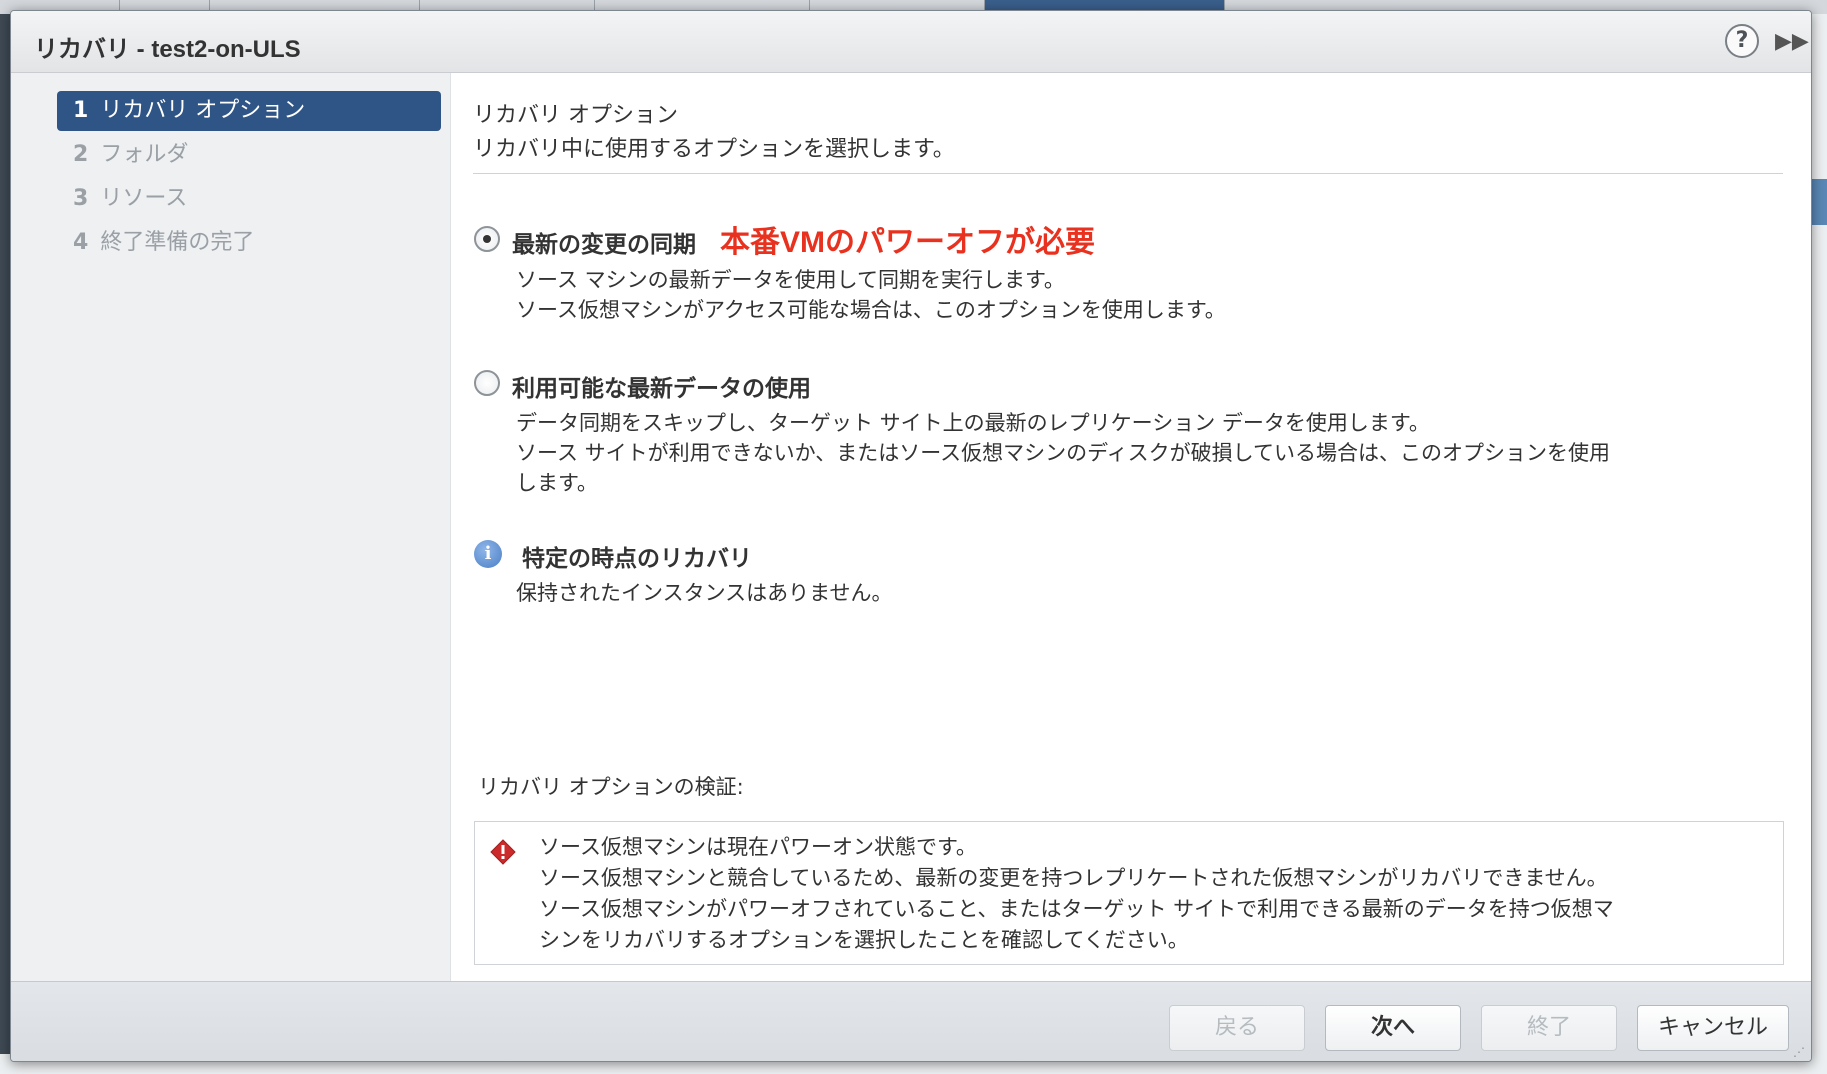  Describe the element at coordinates (557, 483) in the screenshot. I see `description-line: します。` at that location.